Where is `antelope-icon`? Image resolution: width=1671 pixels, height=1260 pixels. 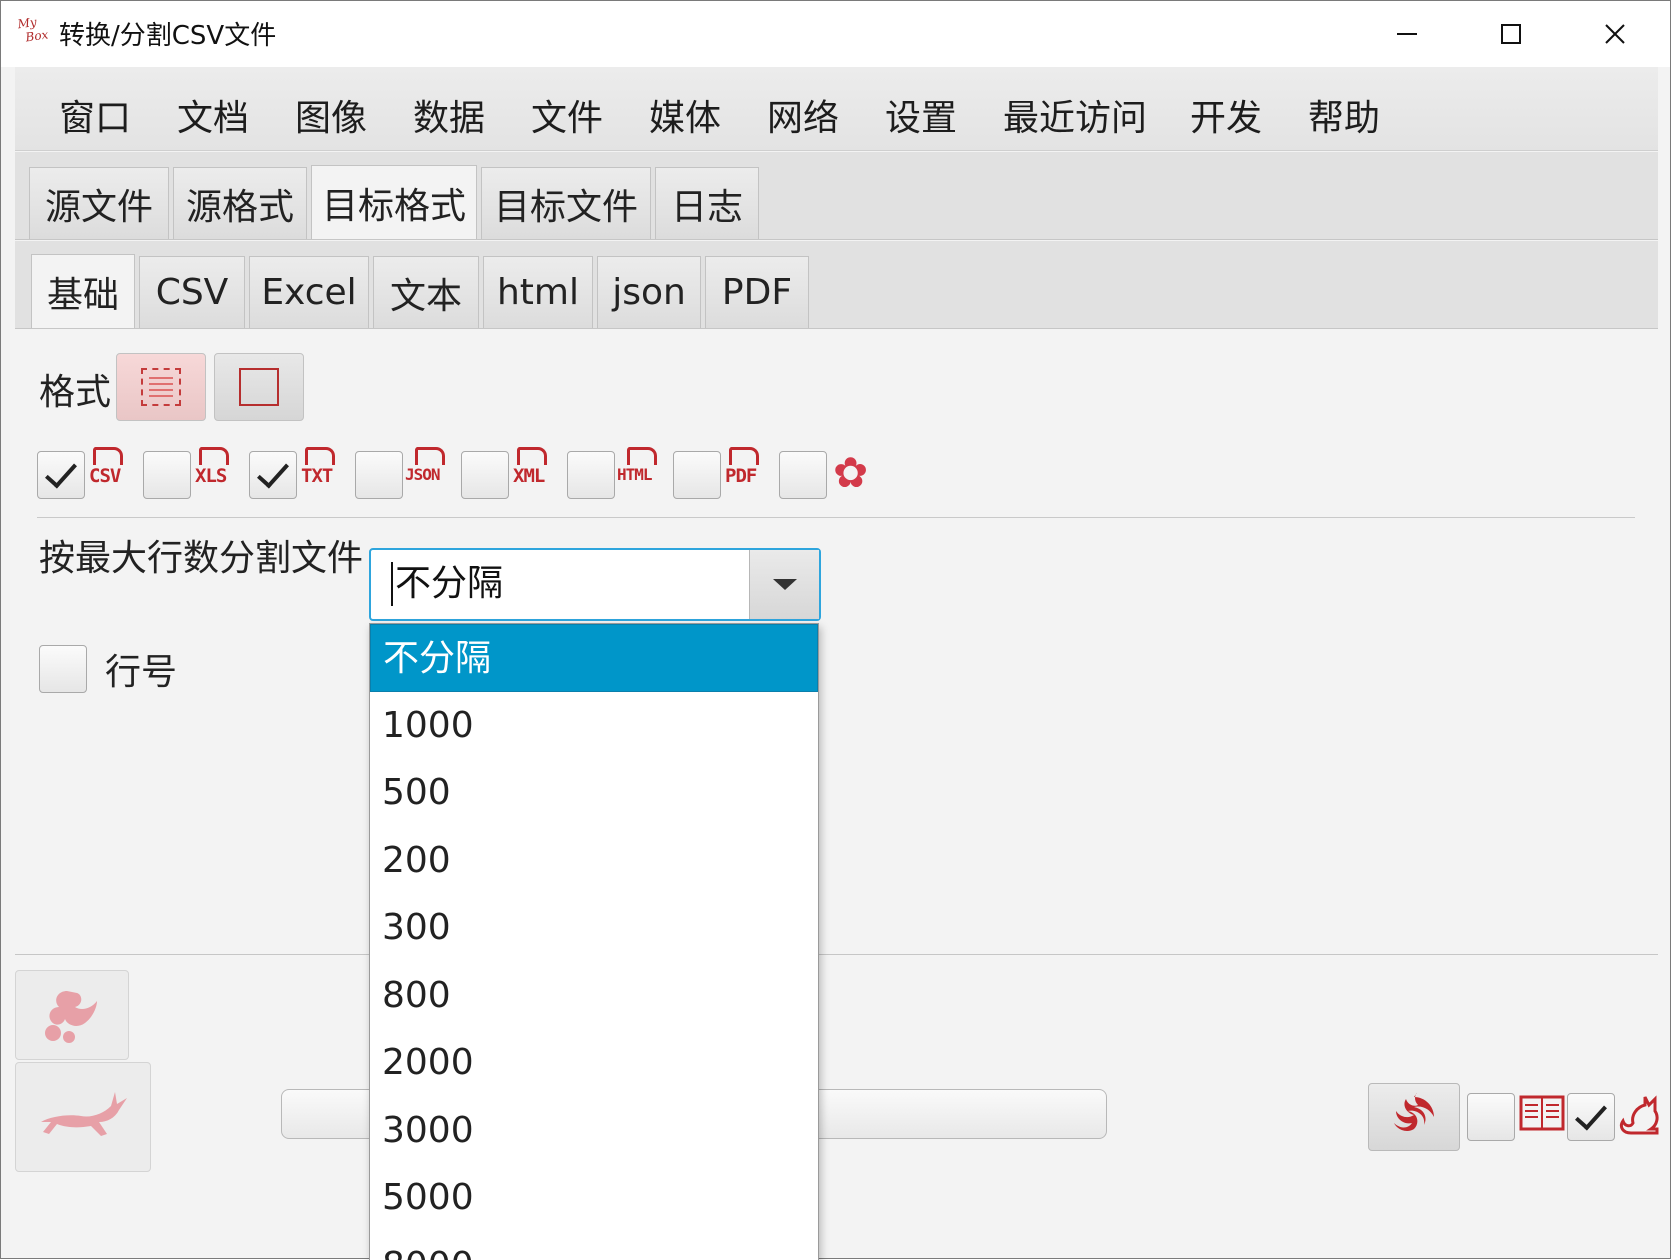
antelope-icon is located at coordinates (83, 1117).